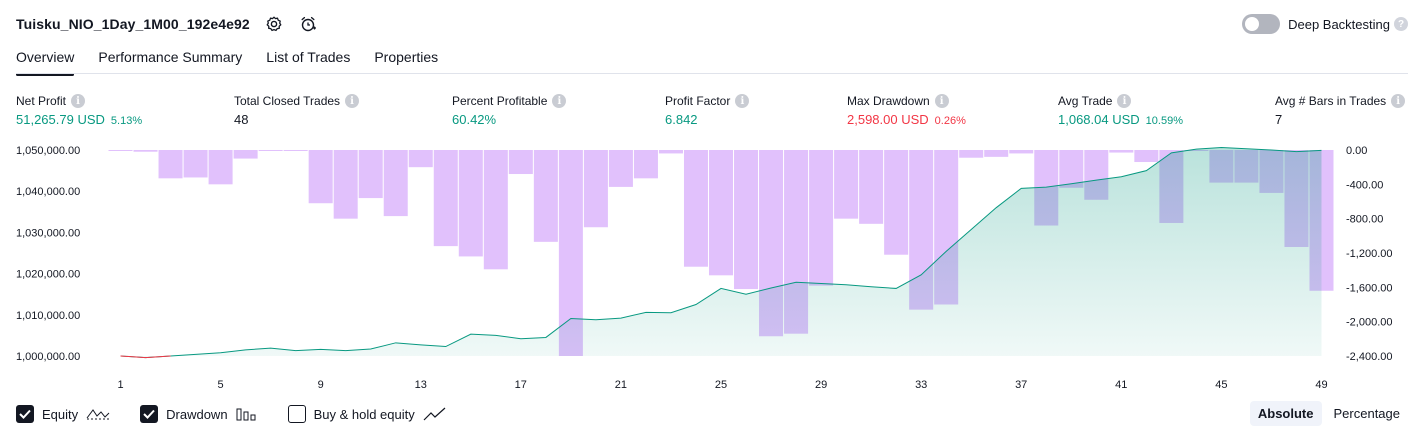 This screenshot has width=1424, height=438. What do you see at coordinates (1369, 357) in the screenshot?
I see `right-axis-tick: -2,400.00` at bounding box center [1369, 357].